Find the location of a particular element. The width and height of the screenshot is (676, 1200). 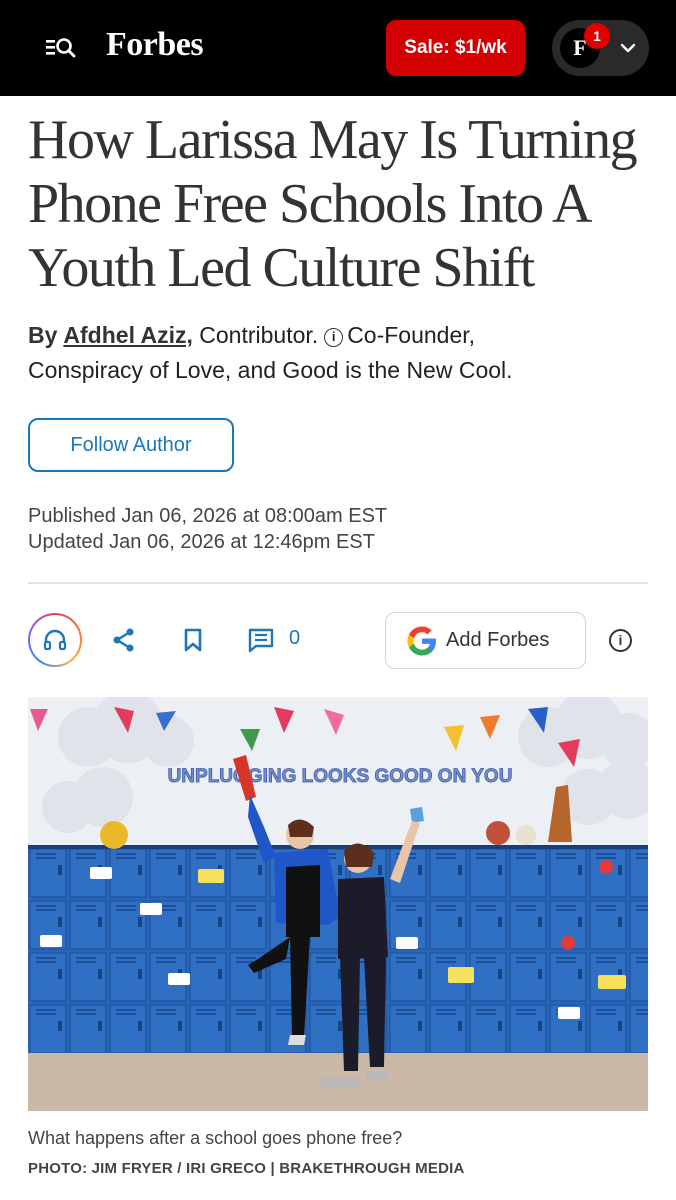

comment-count: 0 is located at coordinates (294, 638).